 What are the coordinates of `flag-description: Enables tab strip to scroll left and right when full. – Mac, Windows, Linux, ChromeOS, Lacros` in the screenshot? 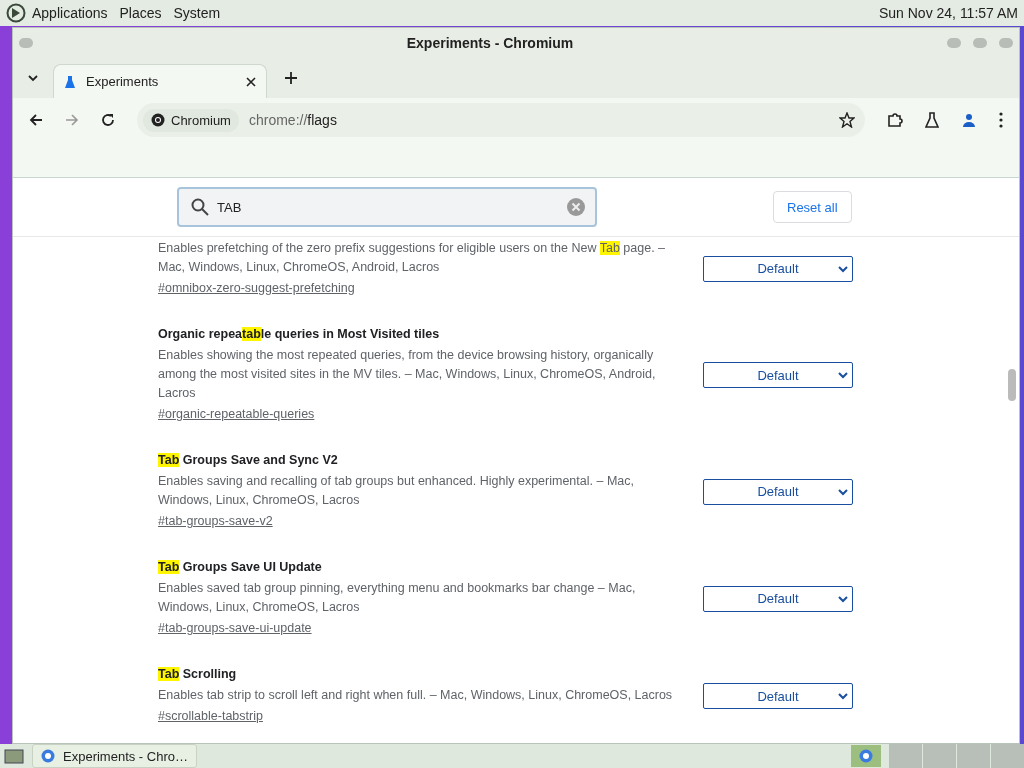 It's located at (416, 695).